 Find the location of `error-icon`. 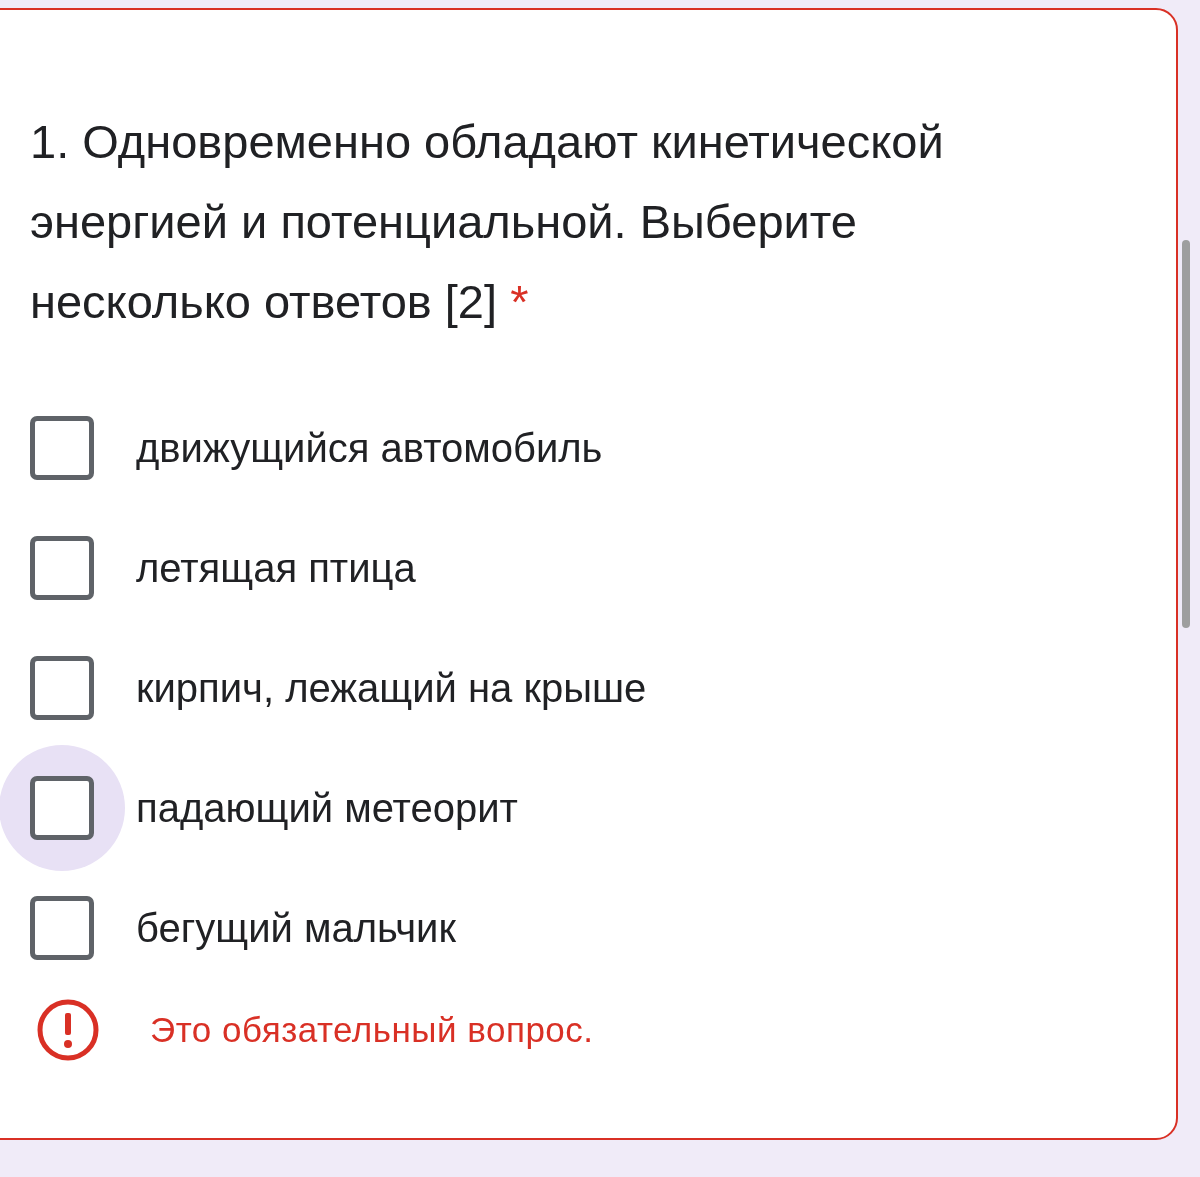

error-icon is located at coordinates (68, 1030).